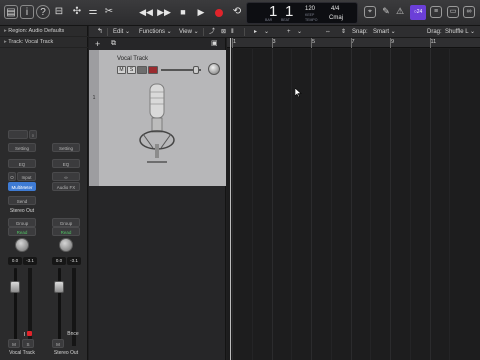  I want to click on strip1-record-label: I, so click(24, 335).